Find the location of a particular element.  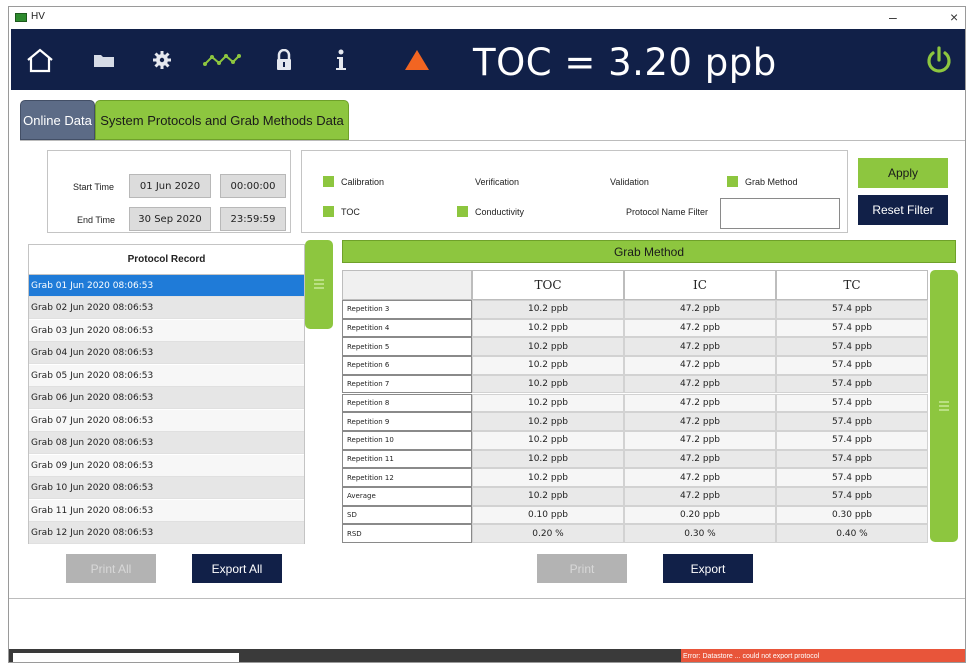

column-header-toc: TOC is located at coordinates (548, 285).